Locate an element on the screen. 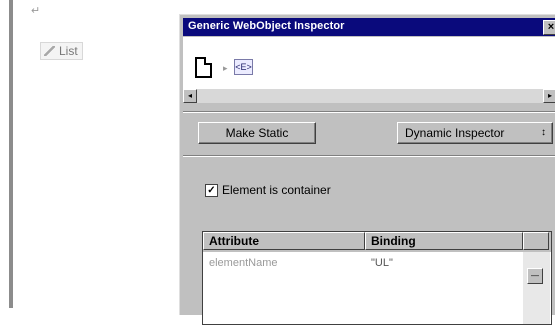  close-icon: × is located at coordinates (551, 27).